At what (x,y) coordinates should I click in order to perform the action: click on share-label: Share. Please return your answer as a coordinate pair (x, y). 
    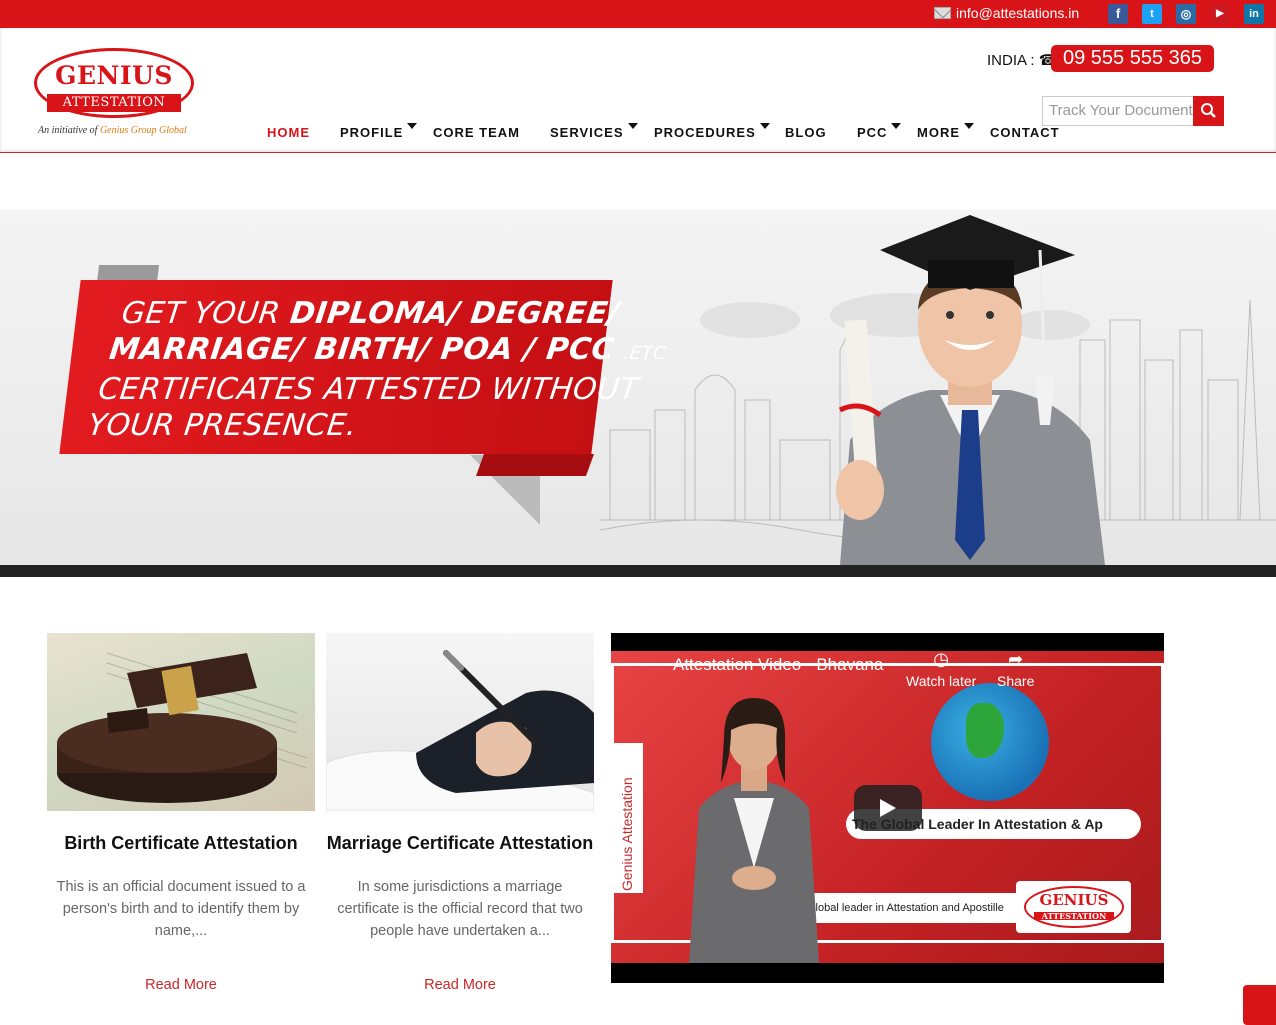
    Looking at the image, I should click on (1016, 681).